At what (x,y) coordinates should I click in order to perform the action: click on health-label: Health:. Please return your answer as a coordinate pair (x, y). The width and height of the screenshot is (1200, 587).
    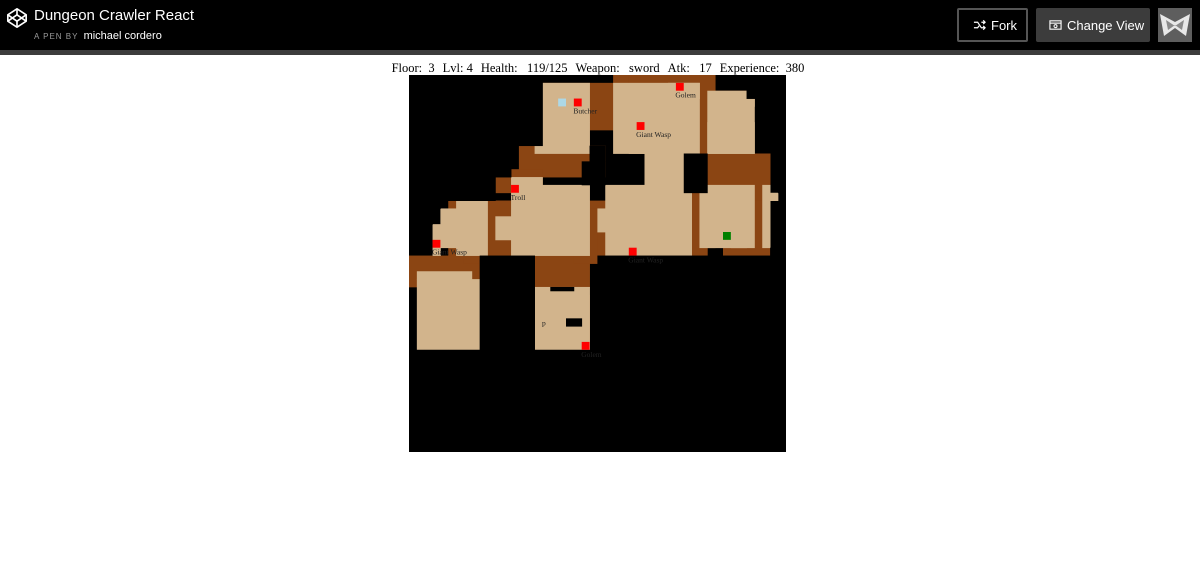
    Looking at the image, I should click on (499, 68).